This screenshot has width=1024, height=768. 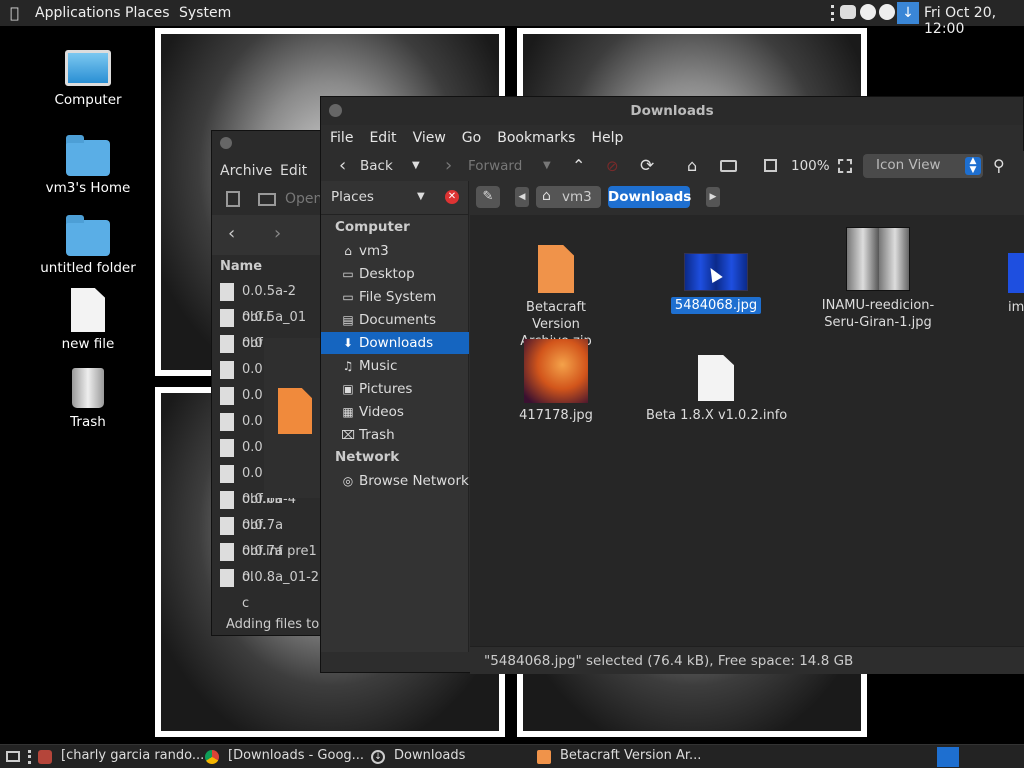 I want to click on go-menu: Go, so click(x=471, y=138).